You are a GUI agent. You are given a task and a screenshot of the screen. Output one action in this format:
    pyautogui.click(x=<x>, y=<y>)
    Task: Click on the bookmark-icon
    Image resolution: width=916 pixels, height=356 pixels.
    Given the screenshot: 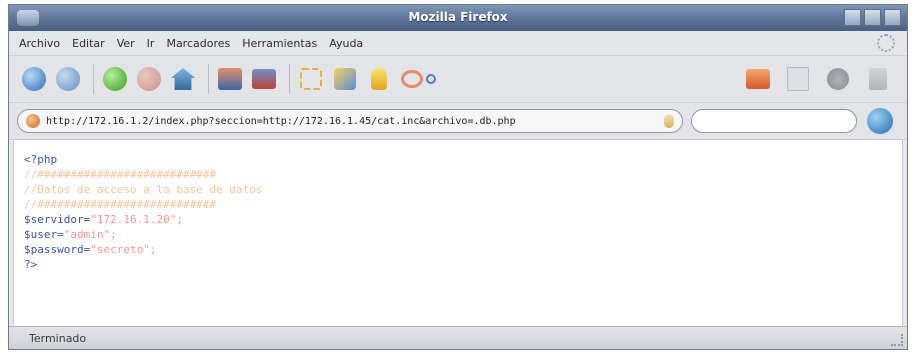 What is the action you would take?
    pyautogui.click(x=311, y=79)
    